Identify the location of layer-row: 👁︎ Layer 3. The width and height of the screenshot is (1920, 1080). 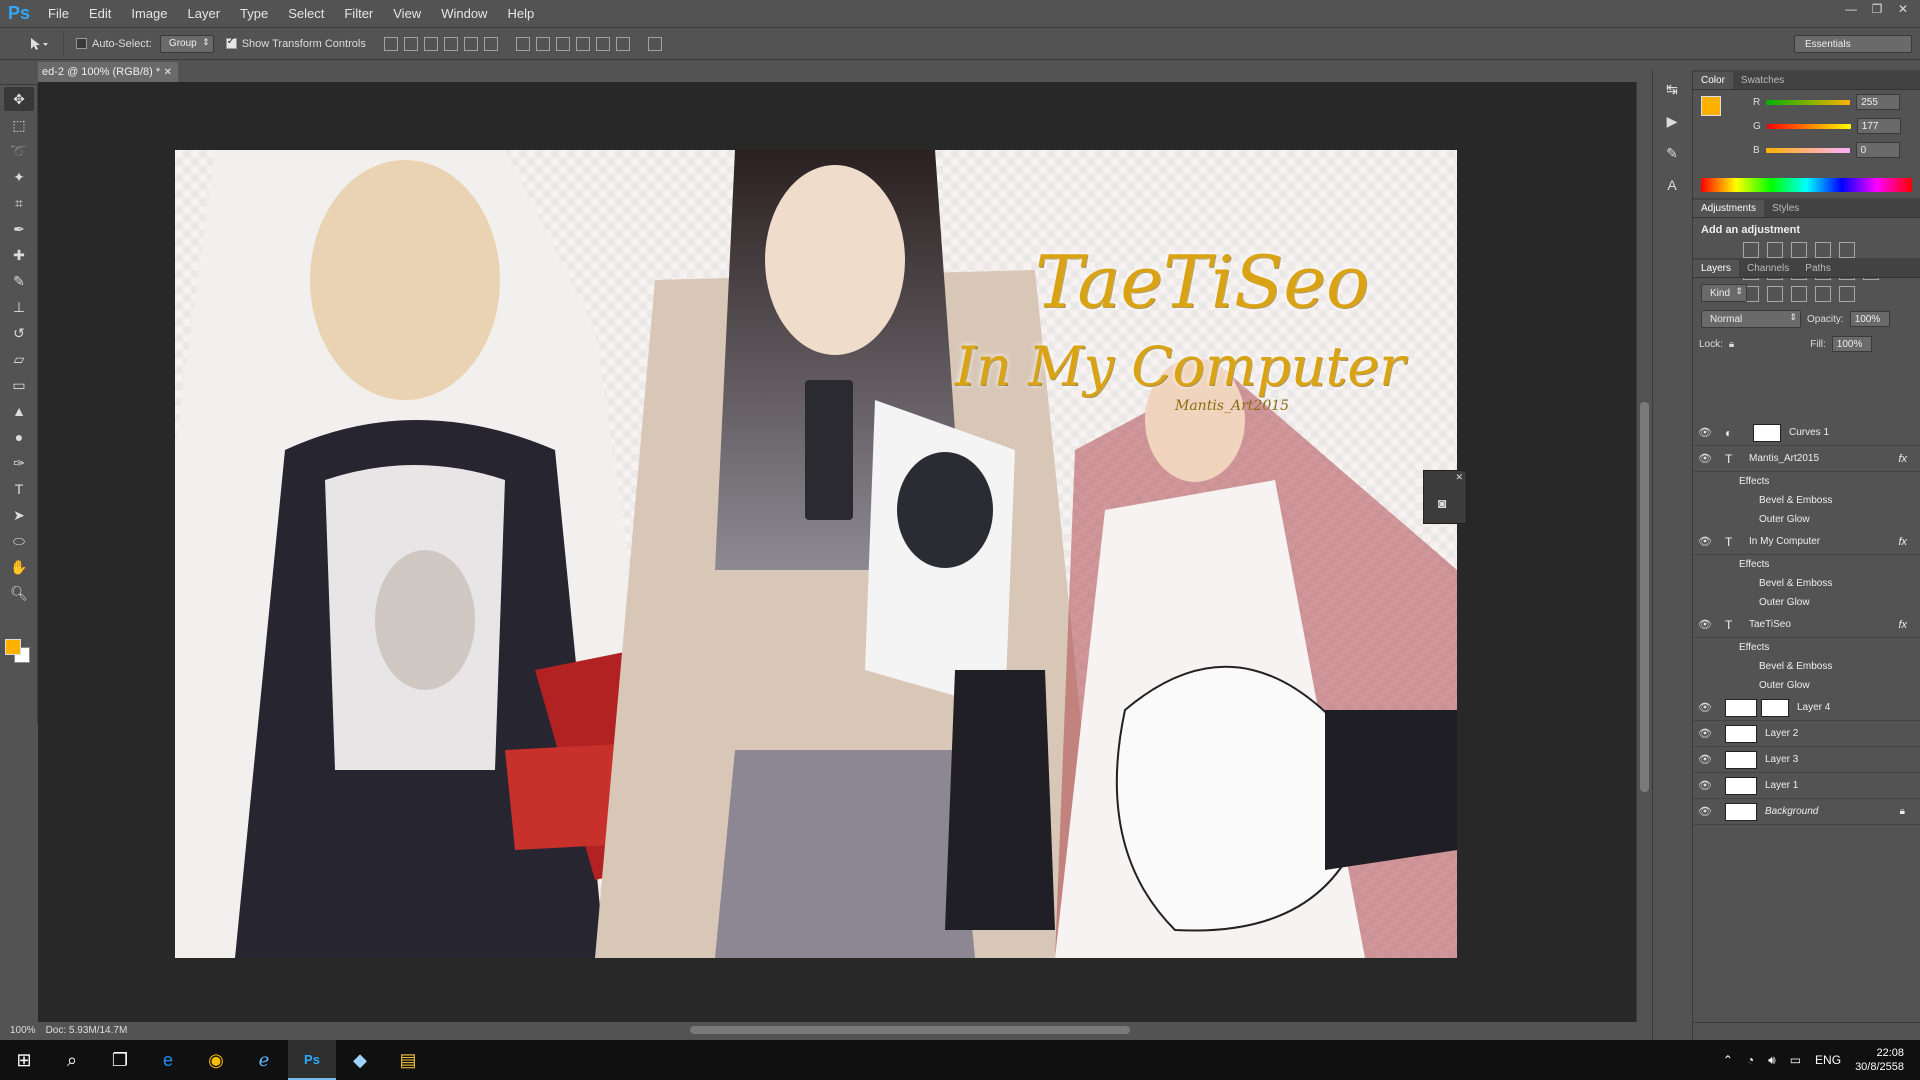
(1806, 760).